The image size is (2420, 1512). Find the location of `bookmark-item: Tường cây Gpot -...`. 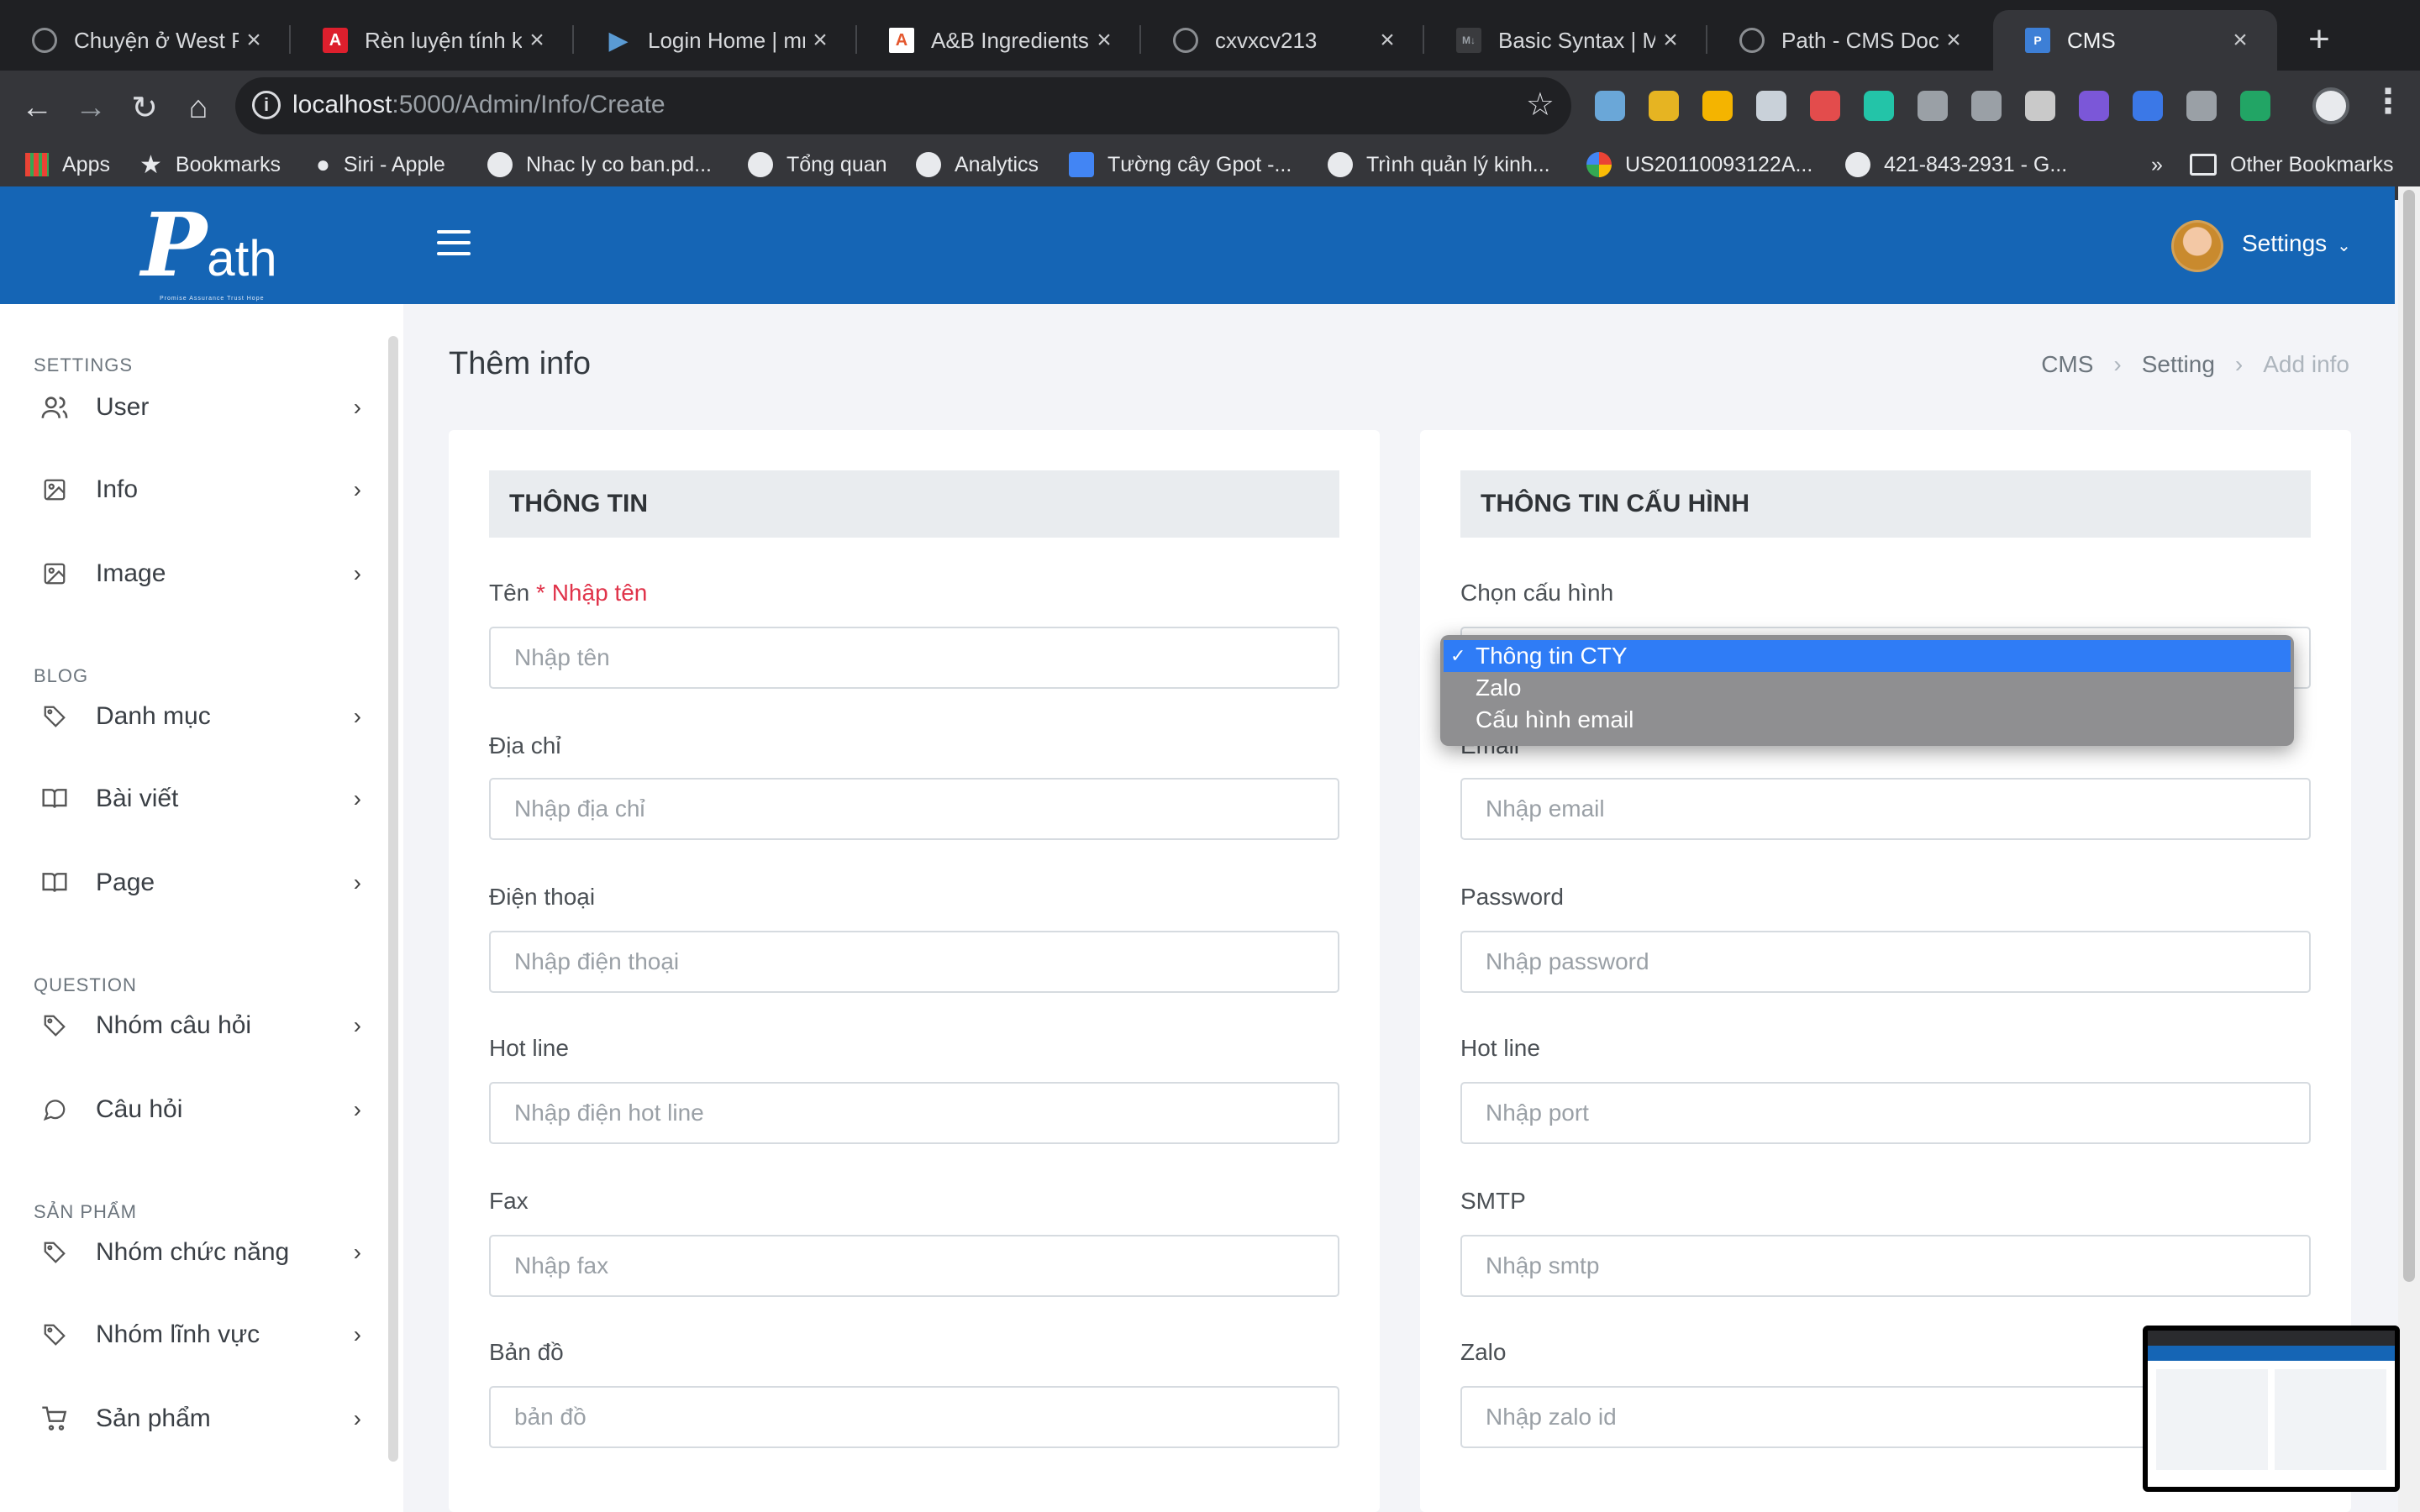

bookmark-item: Tường cây Gpot -... is located at coordinates (1180, 164).